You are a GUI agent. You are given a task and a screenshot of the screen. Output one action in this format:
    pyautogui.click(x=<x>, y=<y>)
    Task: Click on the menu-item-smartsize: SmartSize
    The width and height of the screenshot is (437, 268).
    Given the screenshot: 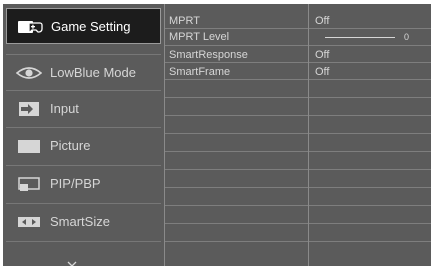 What is the action you would take?
    pyautogui.click(x=83, y=222)
    